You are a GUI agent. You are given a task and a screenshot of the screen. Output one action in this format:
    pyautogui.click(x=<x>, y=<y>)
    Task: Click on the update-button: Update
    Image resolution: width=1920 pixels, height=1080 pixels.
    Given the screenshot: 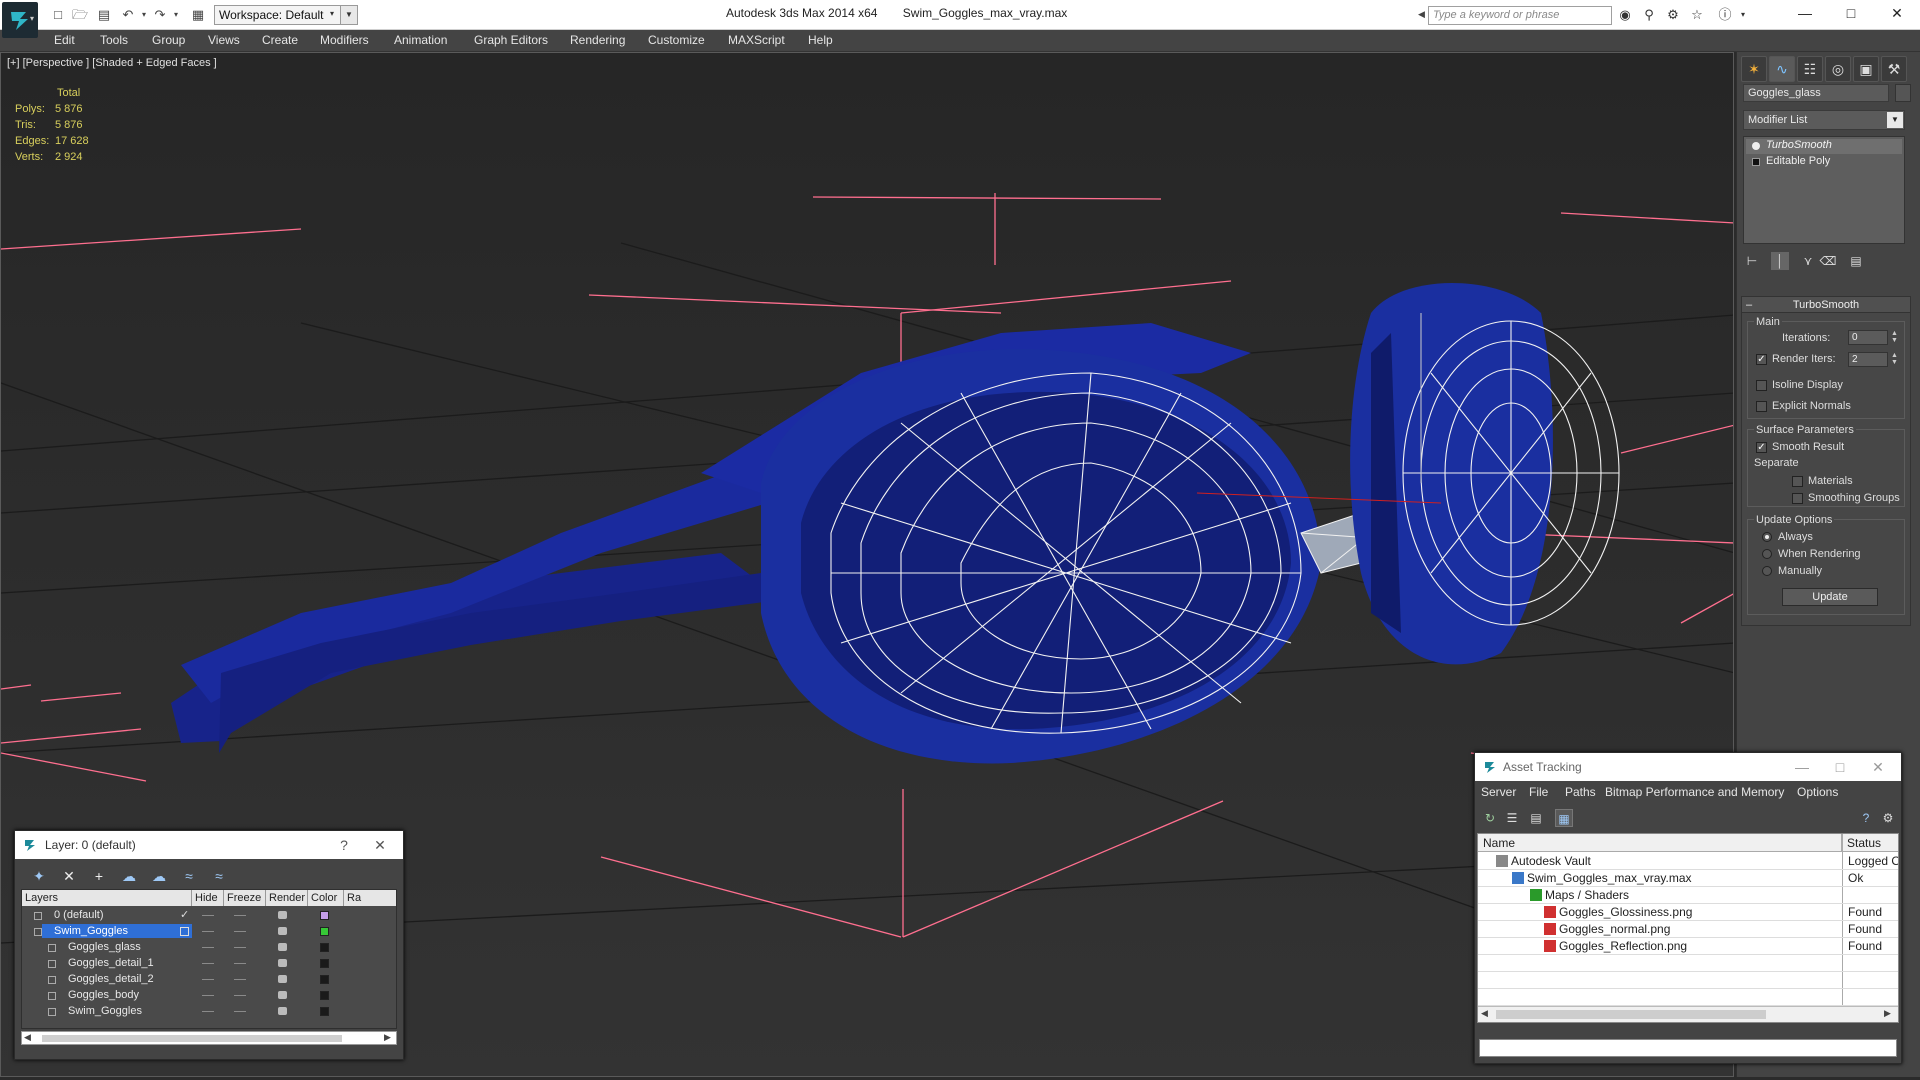 What is the action you would take?
    pyautogui.click(x=1830, y=597)
    